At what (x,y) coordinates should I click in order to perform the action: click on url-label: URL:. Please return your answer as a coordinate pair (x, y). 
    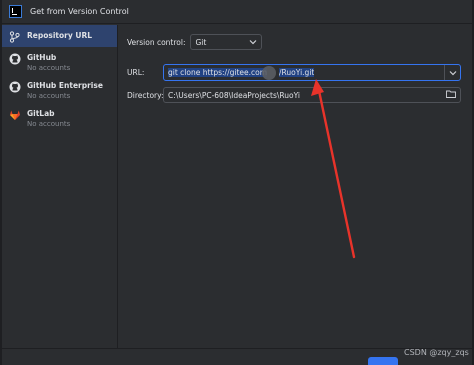
    Looking at the image, I should click on (136, 72).